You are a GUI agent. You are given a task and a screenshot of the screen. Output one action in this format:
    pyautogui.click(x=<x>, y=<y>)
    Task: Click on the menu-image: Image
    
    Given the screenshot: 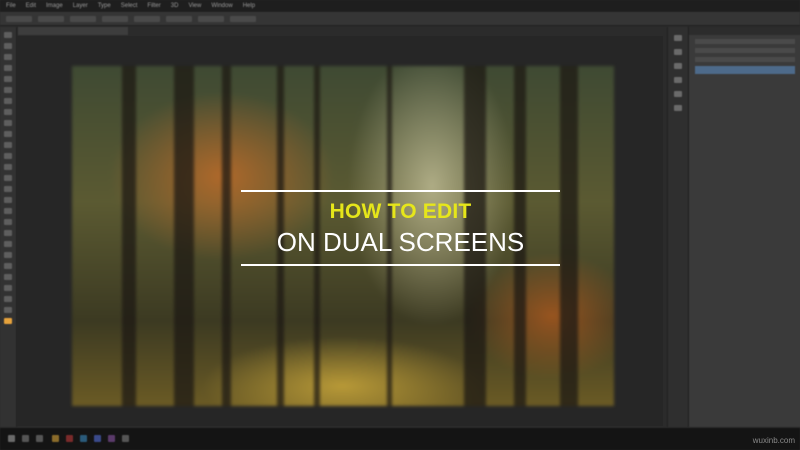 What is the action you would take?
    pyautogui.click(x=54, y=6)
    